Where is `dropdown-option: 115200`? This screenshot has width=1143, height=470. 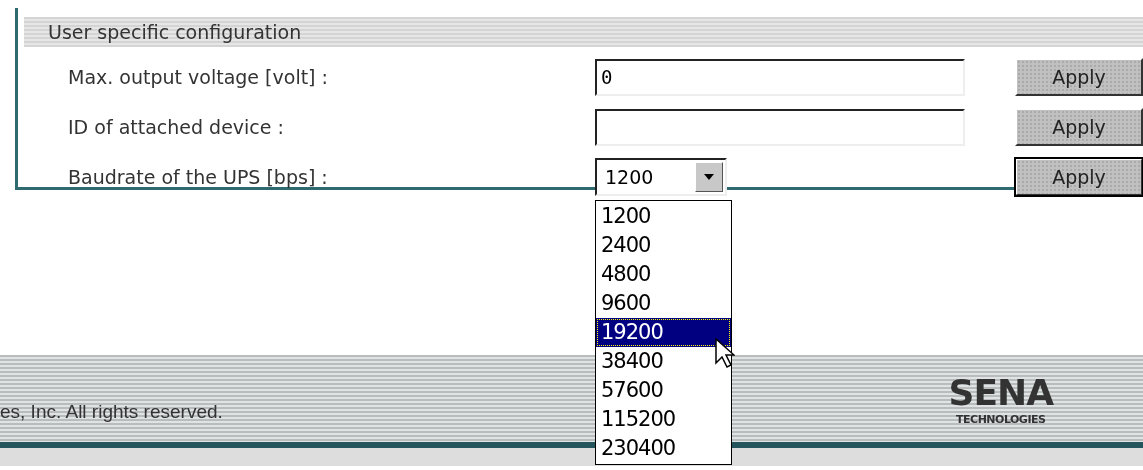
dropdown-option: 115200 is located at coordinates (663, 419).